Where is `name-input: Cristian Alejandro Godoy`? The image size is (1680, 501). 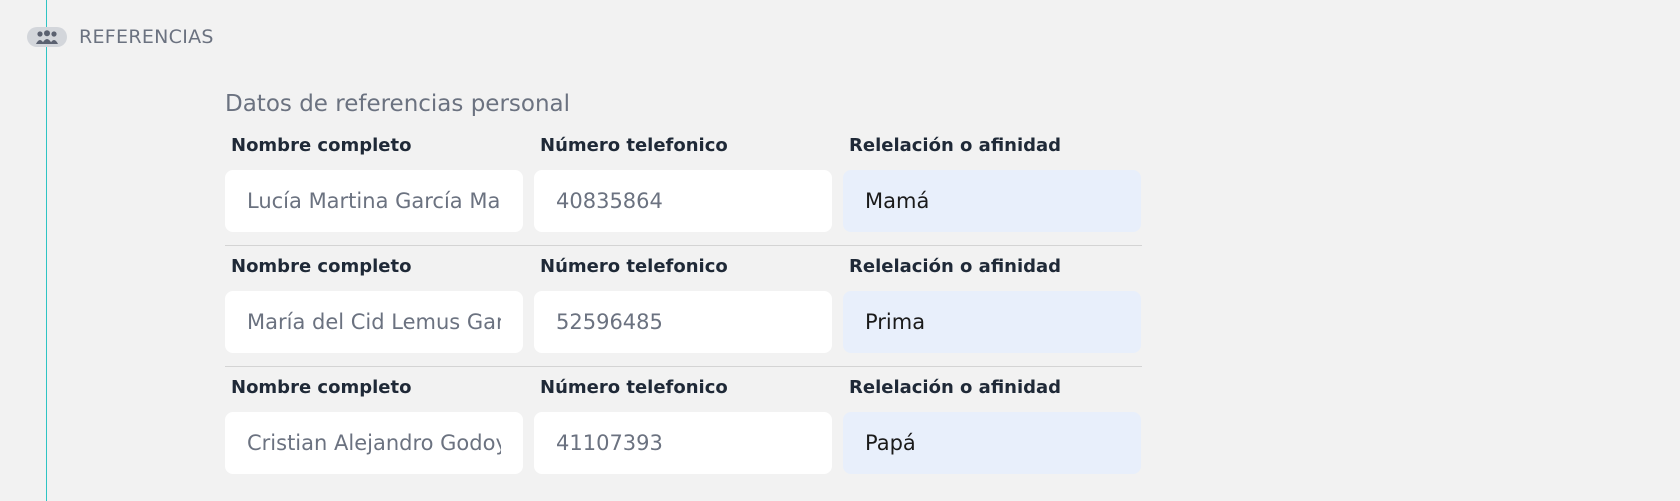 name-input: Cristian Alejandro Godoy is located at coordinates (374, 443).